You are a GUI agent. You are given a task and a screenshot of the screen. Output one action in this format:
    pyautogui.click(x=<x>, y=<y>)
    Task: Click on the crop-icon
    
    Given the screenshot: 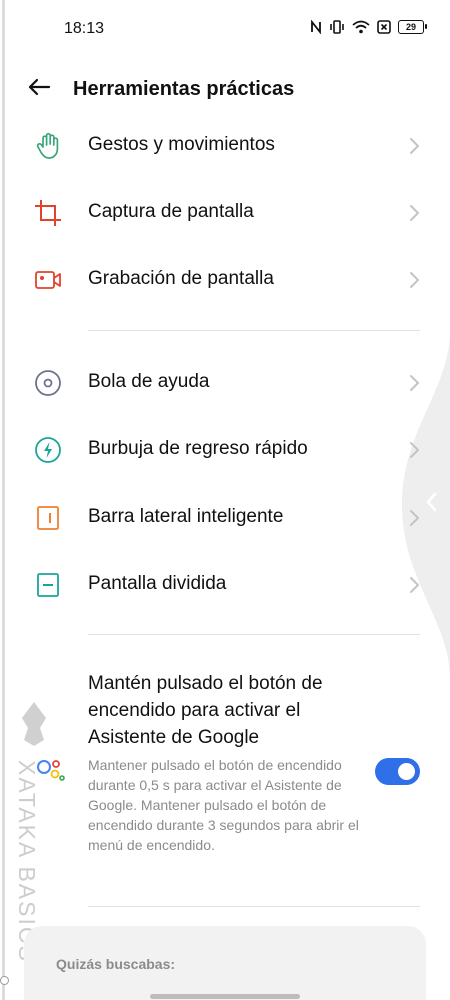 What is the action you would take?
    pyautogui.click(x=48, y=213)
    